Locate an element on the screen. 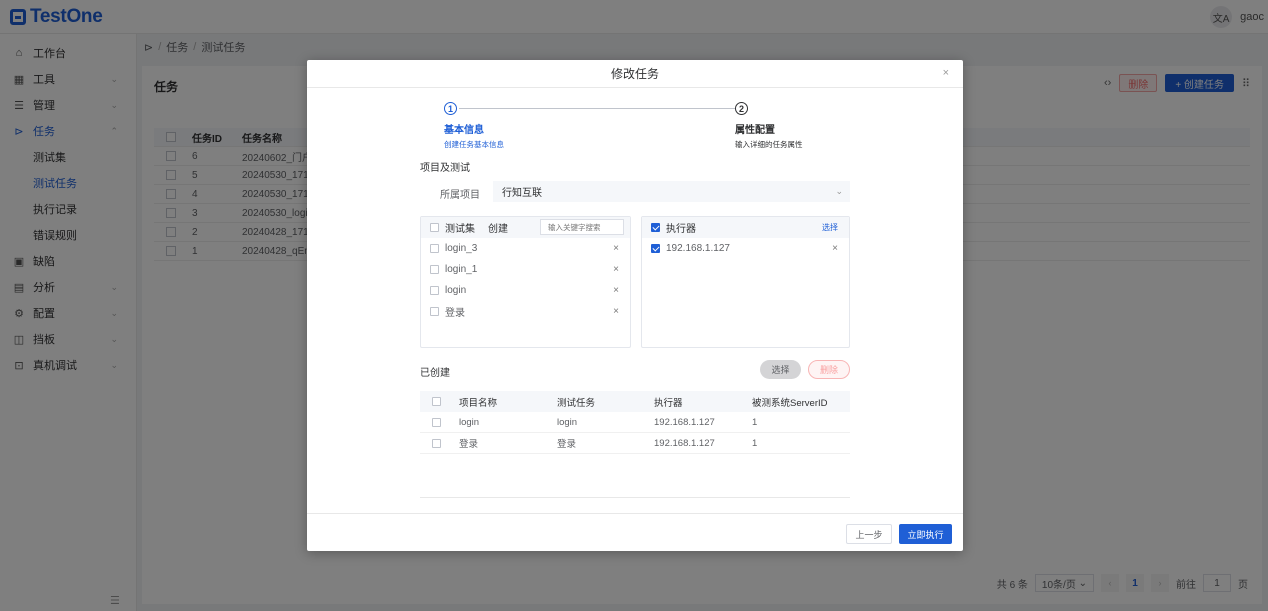  chevron-down-icon: ⌄ is located at coordinates (839, 191).